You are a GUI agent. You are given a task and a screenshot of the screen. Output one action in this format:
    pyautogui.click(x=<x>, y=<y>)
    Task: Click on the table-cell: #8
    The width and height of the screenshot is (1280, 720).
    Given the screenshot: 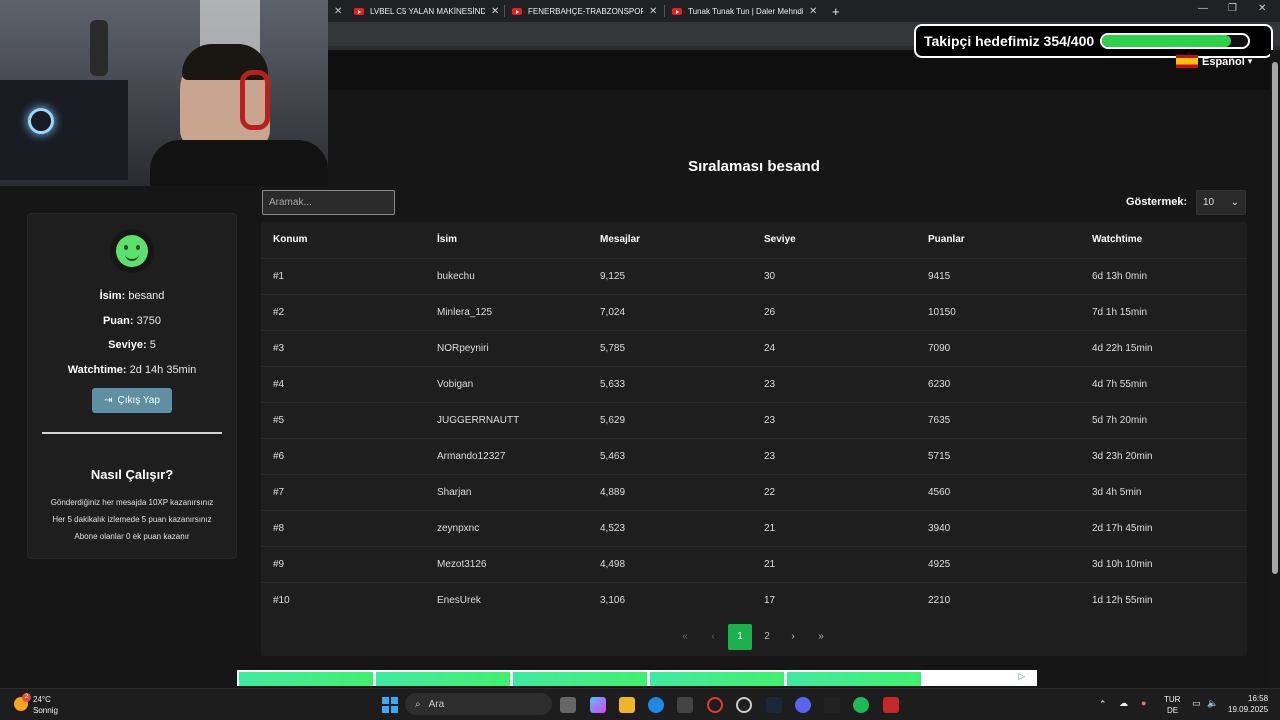 What is the action you would take?
    pyautogui.click(x=279, y=528)
    